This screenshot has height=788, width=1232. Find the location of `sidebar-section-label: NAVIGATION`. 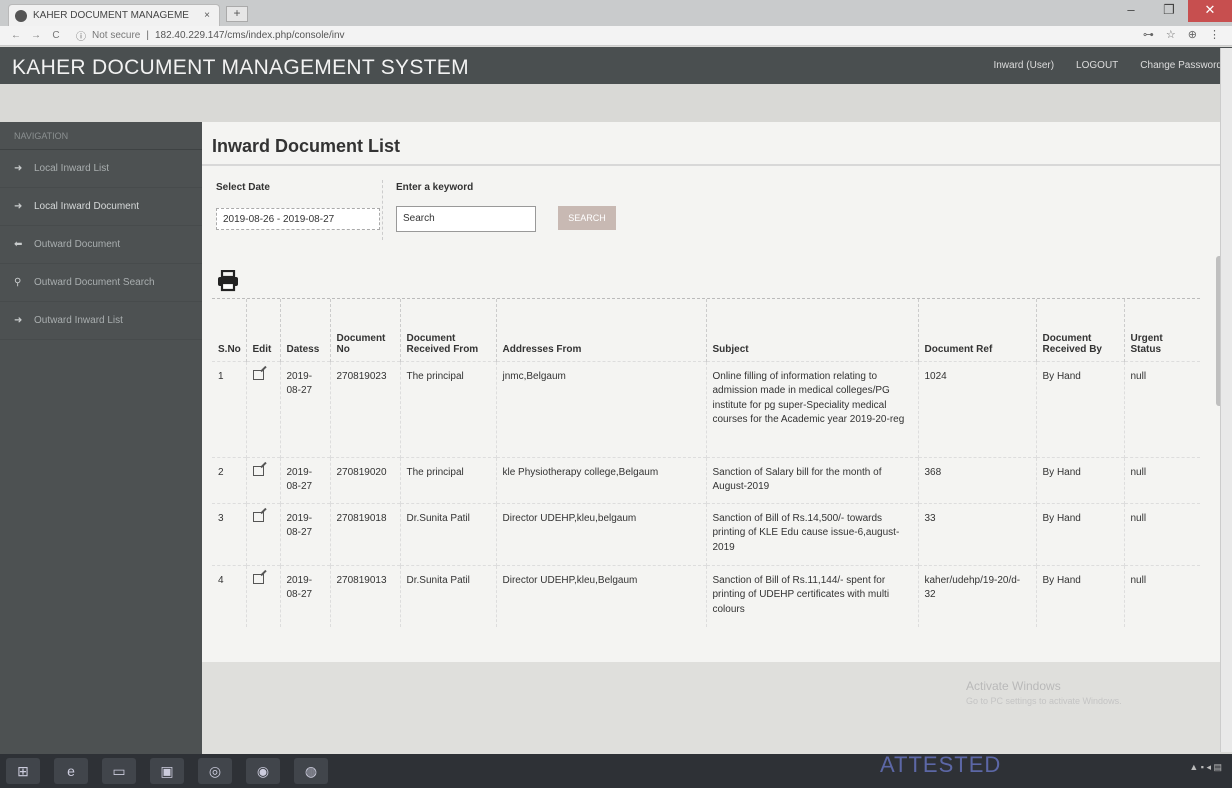

sidebar-section-label: NAVIGATION is located at coordinates (101, 136).